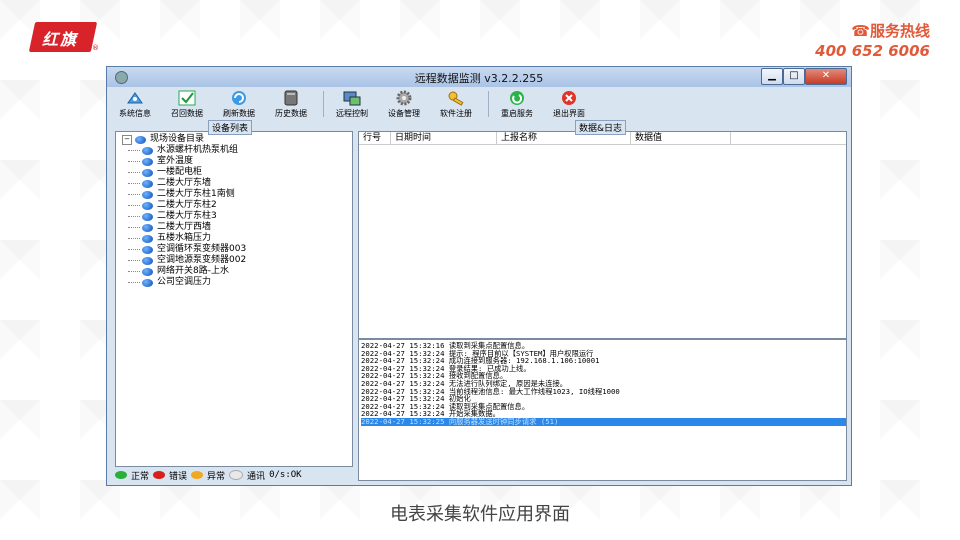  I want to click on tree-item: 水源螺杆机热泵机组, so click(184, 150).